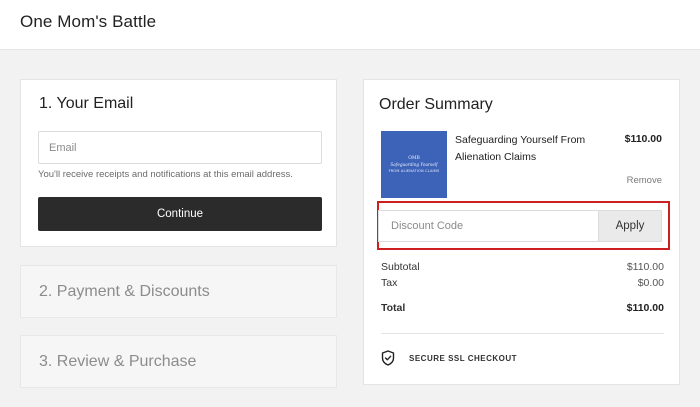 The width and height of the screenshot is (700, 407). Describe the element at coordinates (180, 147) in the screenshot. I see `email-field` at that location.